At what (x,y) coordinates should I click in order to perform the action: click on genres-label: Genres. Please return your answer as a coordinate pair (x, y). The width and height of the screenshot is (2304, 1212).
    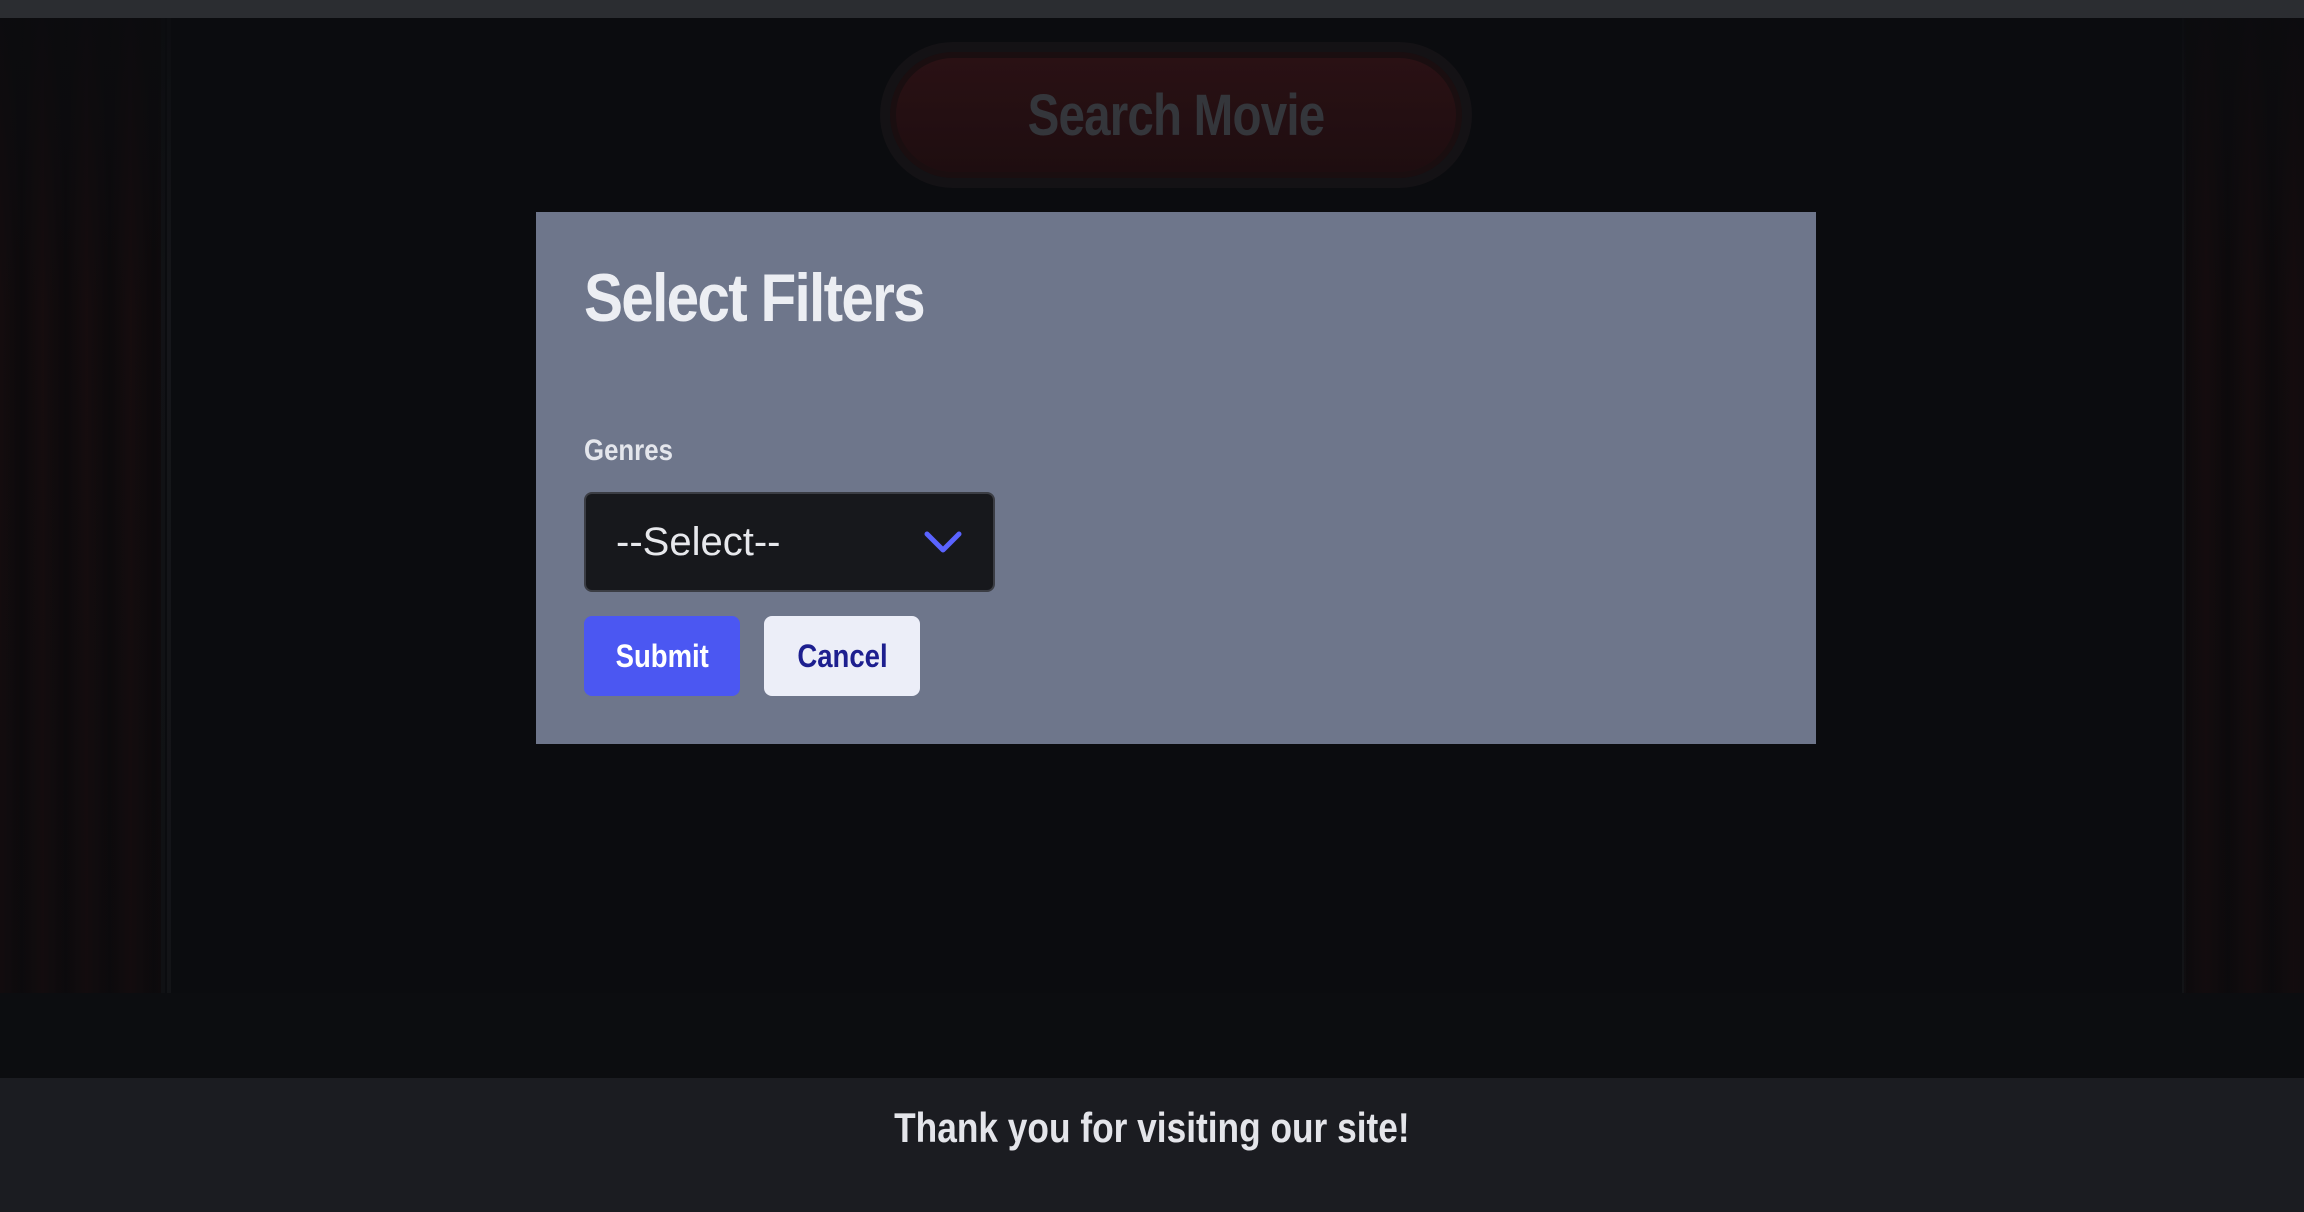
    Looking at the image, I should click on (628, 450).